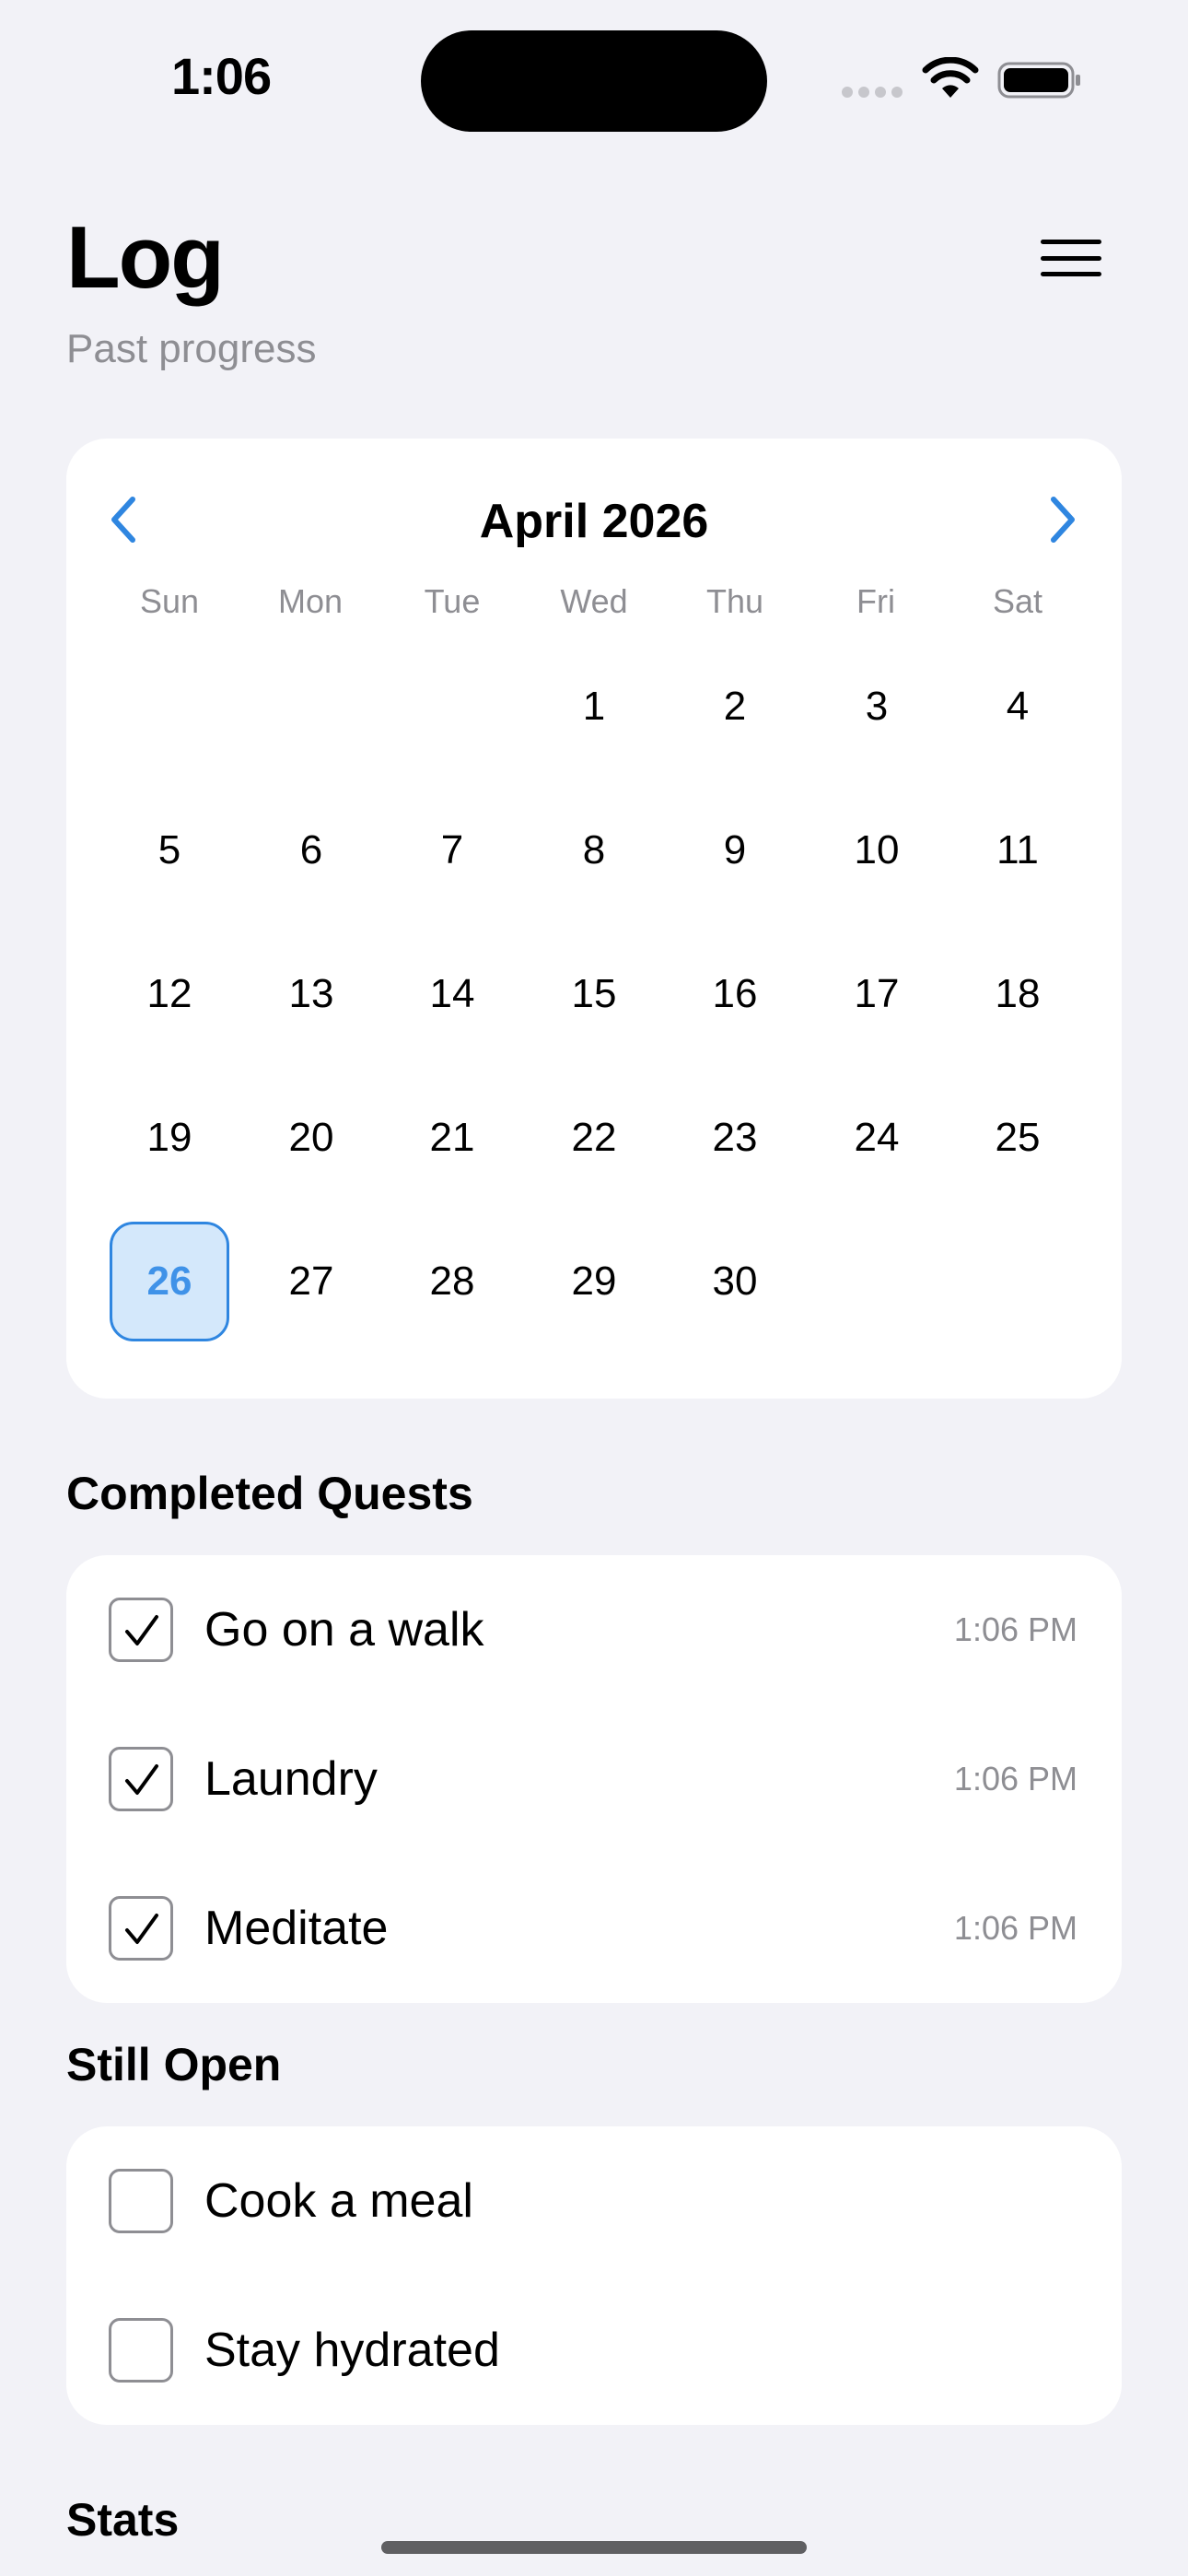  What do you see at coordinates (123, 2520) in the screenshot?
I see `stats-heading: Stats` at bounding box center [123, 2520].